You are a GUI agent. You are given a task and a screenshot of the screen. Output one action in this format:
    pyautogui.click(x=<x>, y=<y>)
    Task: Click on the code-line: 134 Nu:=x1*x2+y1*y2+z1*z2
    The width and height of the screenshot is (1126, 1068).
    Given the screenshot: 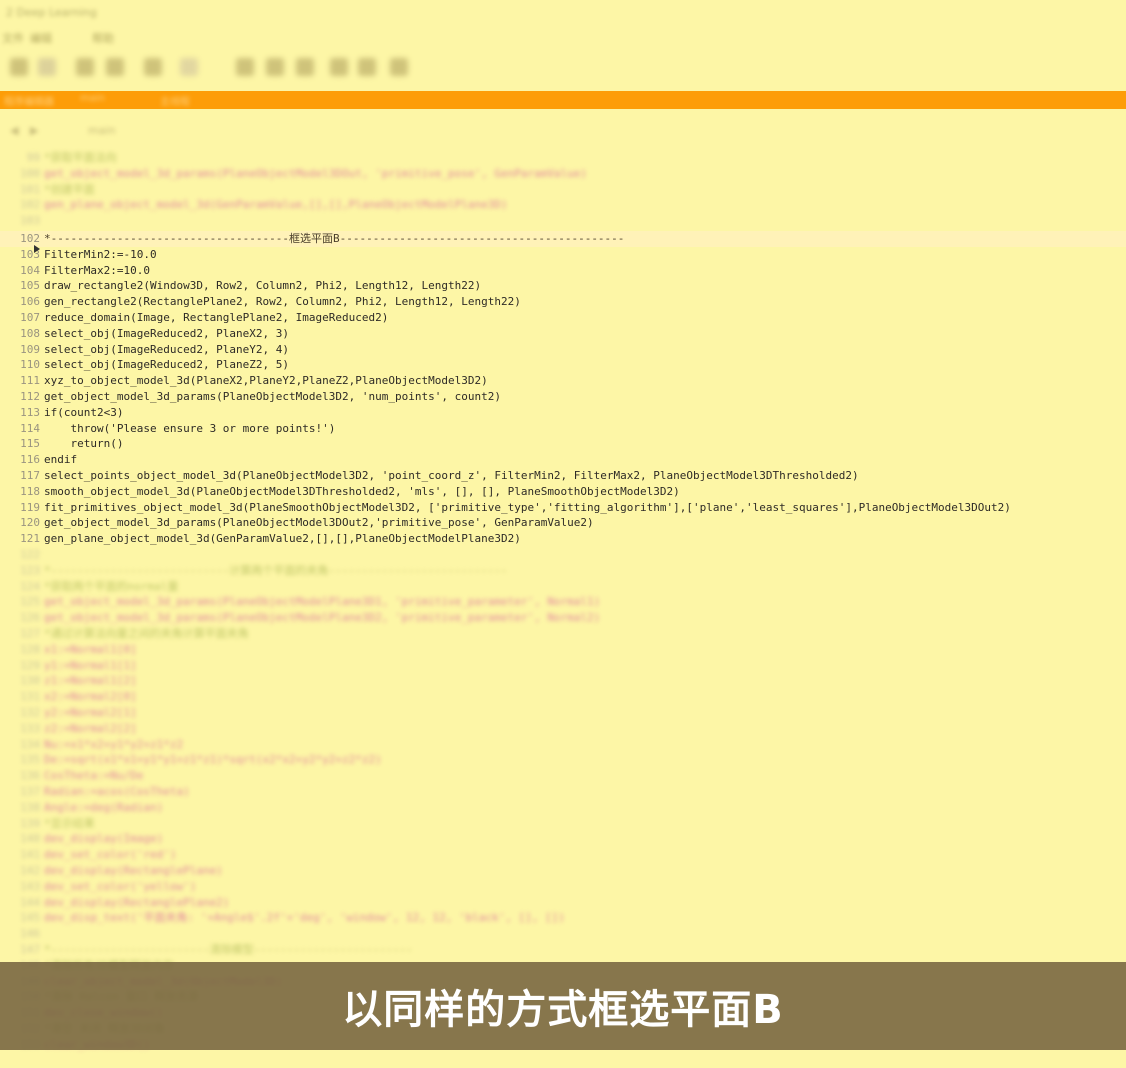 What is the action you would take?
    pyautogui.click(x=563, y=745)
    